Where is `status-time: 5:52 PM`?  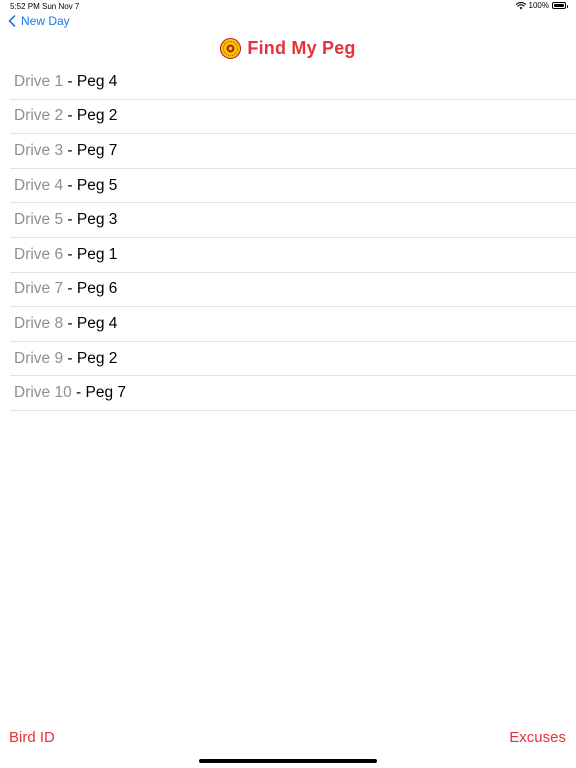 status-time: 5:52 PM is located at coordinates (25, 6).